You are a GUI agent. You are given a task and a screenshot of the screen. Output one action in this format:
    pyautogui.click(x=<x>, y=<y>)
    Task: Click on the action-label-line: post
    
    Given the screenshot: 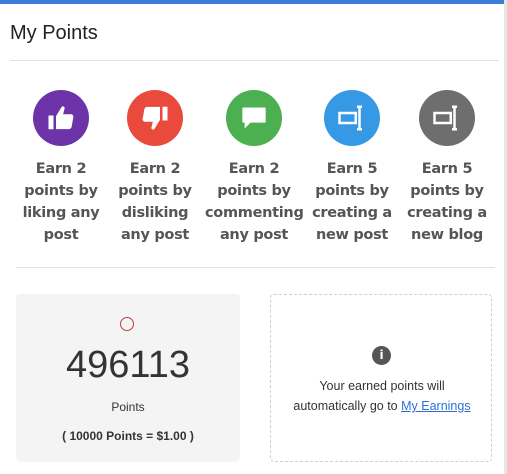 What is the action you would take?
    pyautogui.click(x=61, y=235)
    